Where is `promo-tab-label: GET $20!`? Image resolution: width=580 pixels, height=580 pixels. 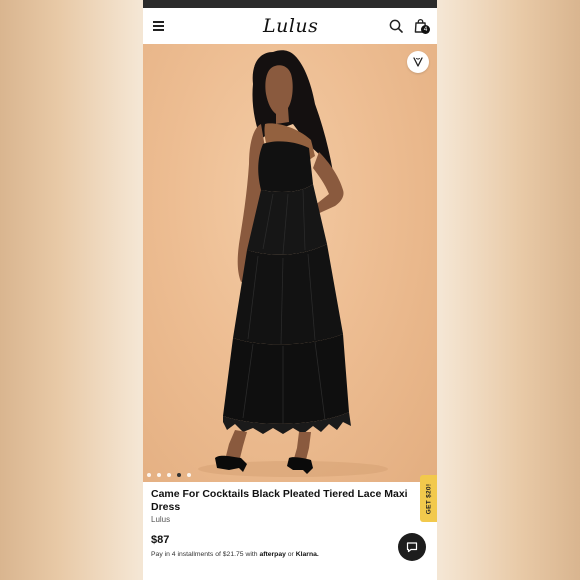
promo-tab-label: GET $20! is located at coordinates (428, 498).